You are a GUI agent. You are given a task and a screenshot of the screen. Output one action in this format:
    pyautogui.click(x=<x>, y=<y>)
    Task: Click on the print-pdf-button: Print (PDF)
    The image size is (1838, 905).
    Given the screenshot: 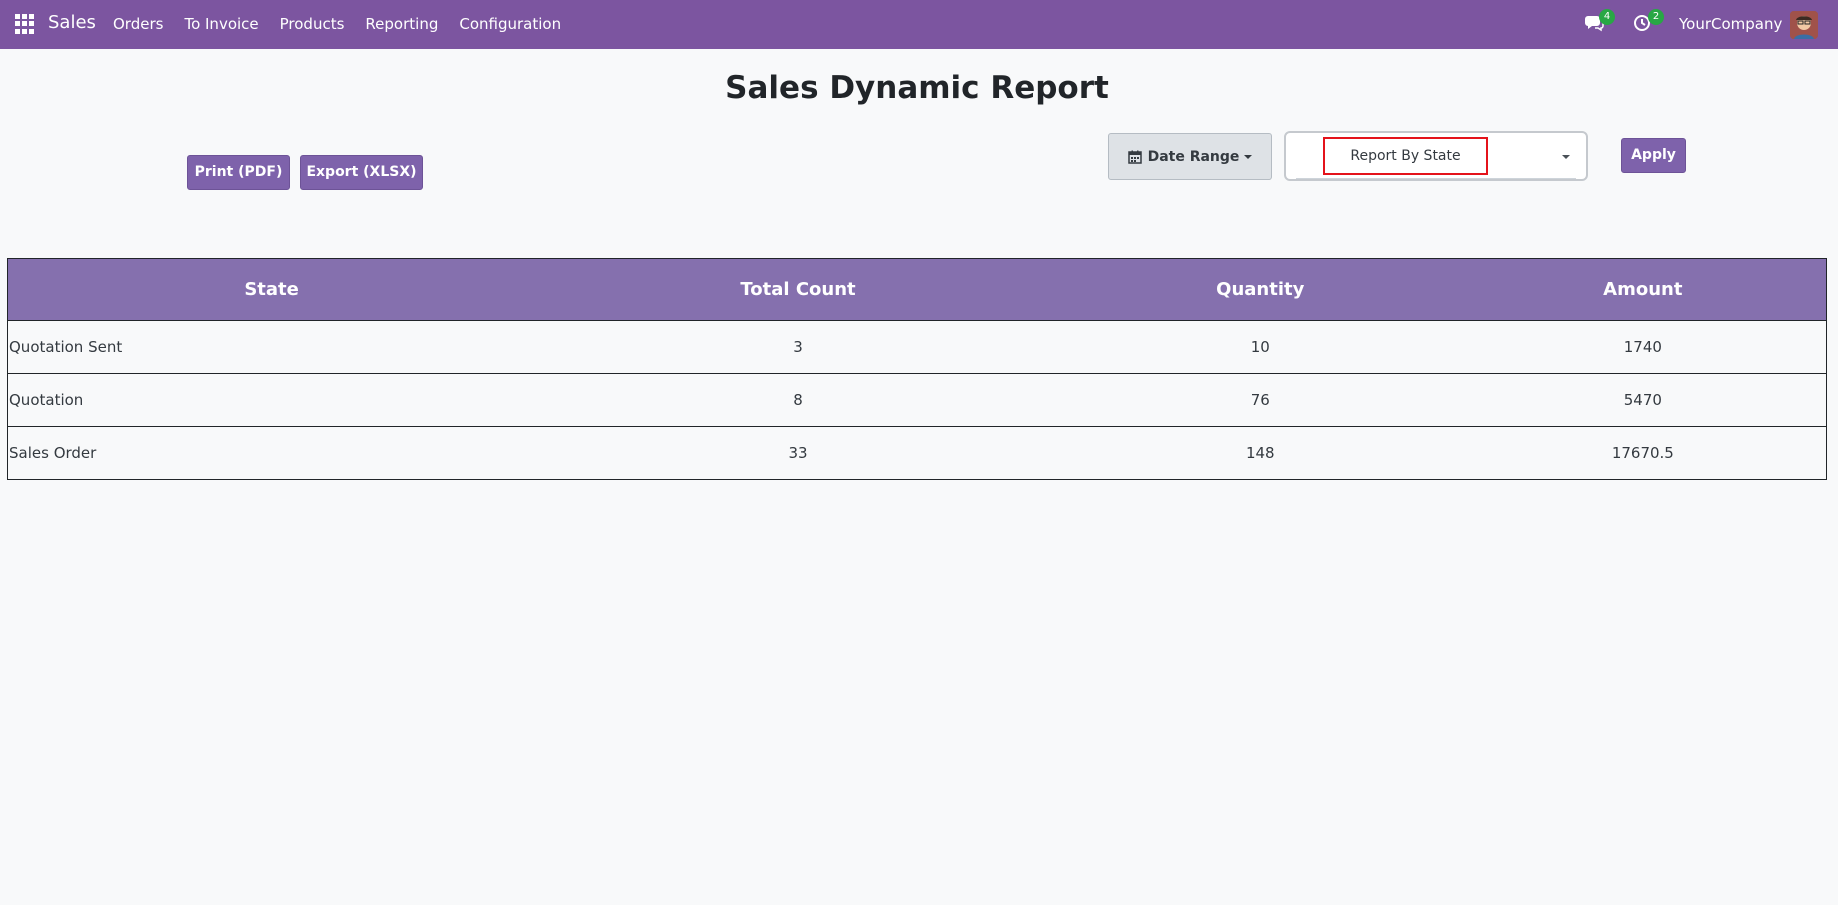 What is the action you would take?
    pyautogui.click(x=238, y=172)
    